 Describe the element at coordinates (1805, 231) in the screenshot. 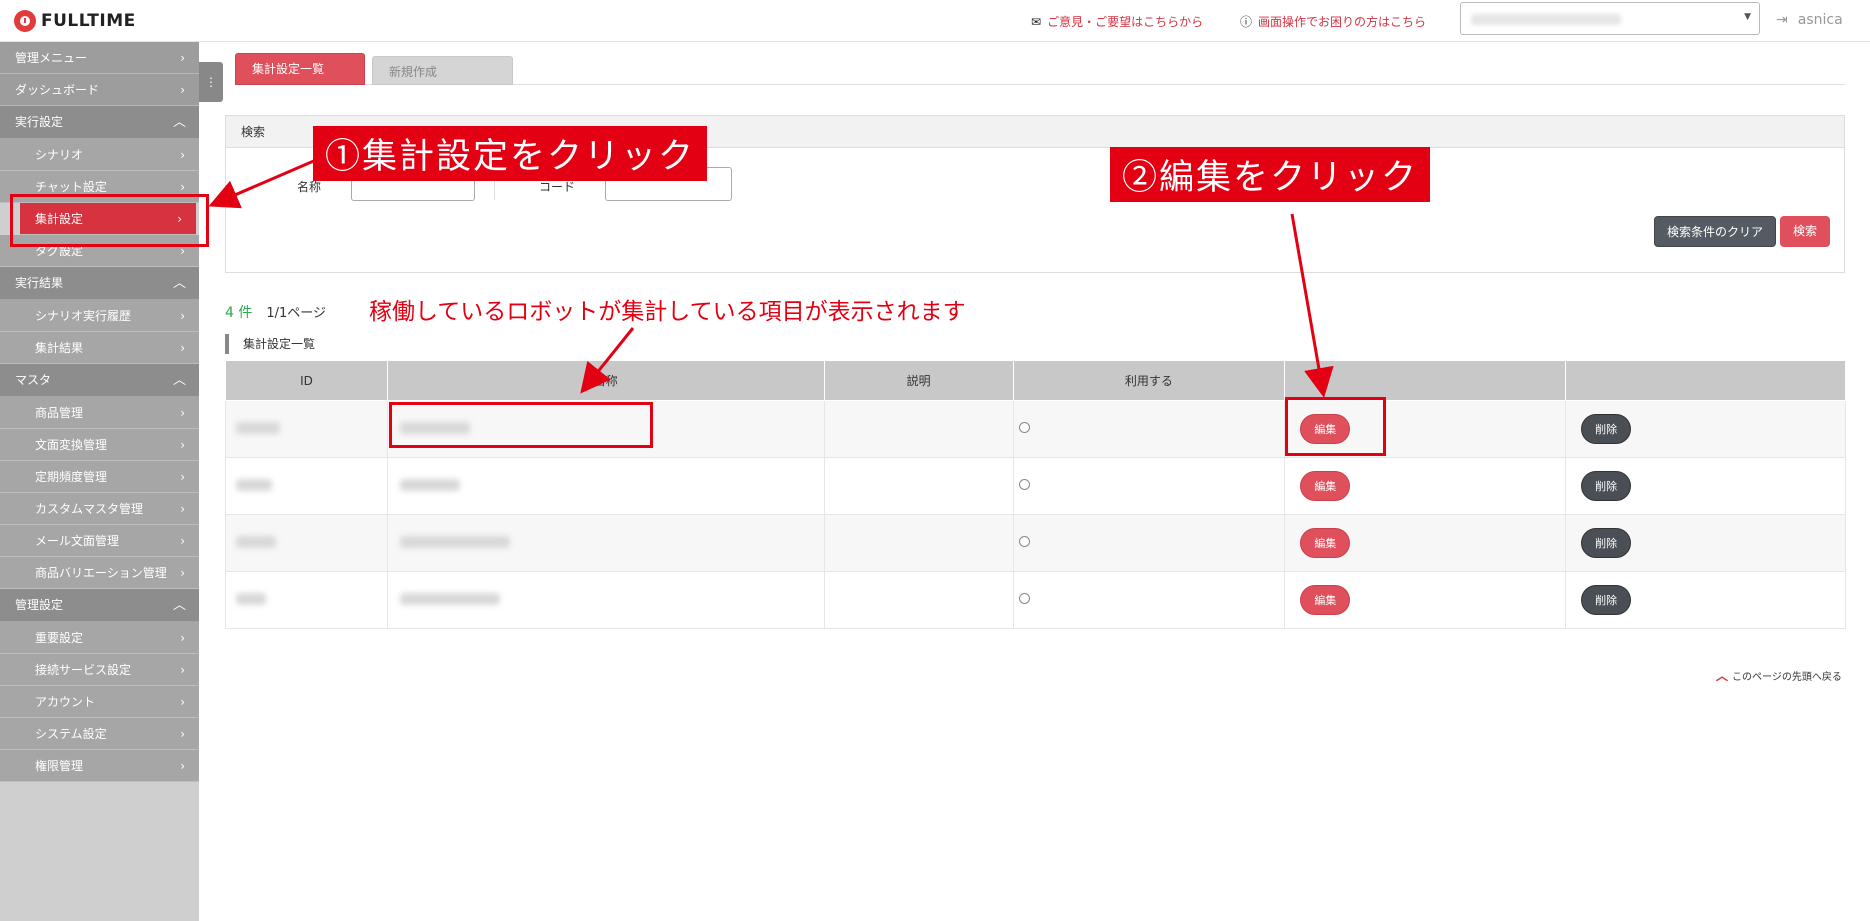

I see `search-button: 検索` at that location.